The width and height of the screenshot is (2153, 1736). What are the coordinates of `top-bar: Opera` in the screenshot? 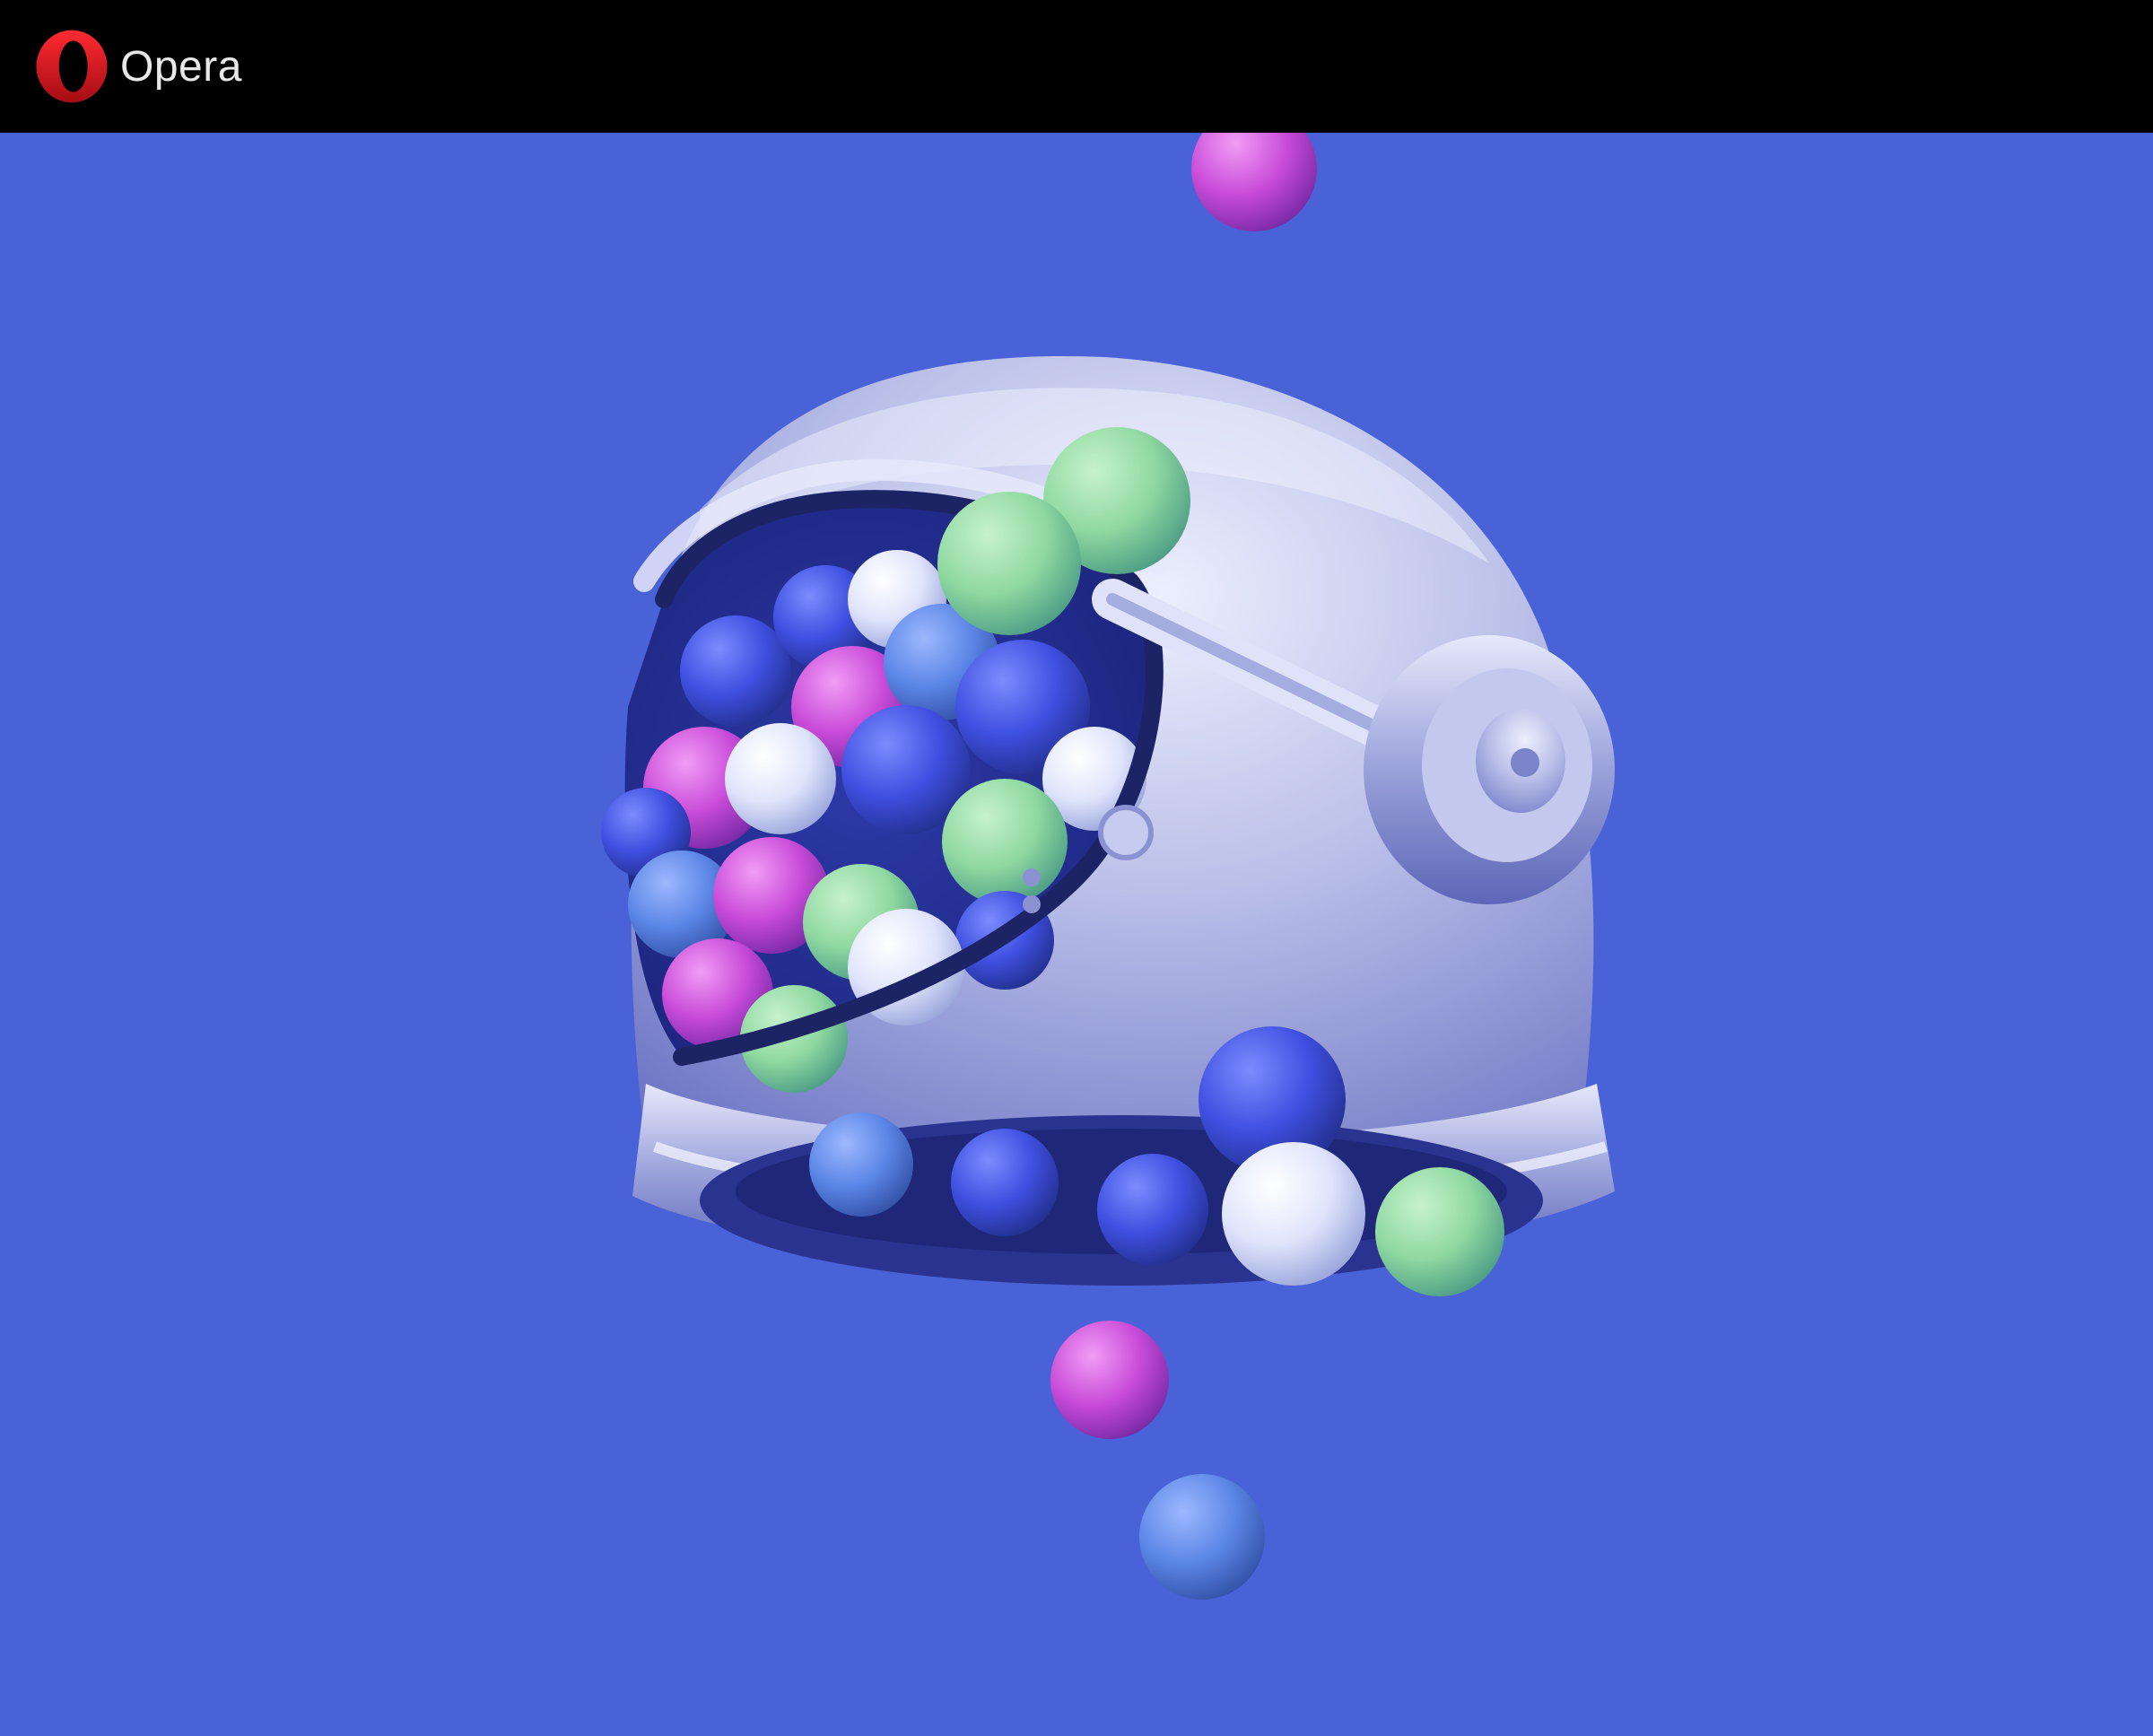 It's located at (1076, 66).